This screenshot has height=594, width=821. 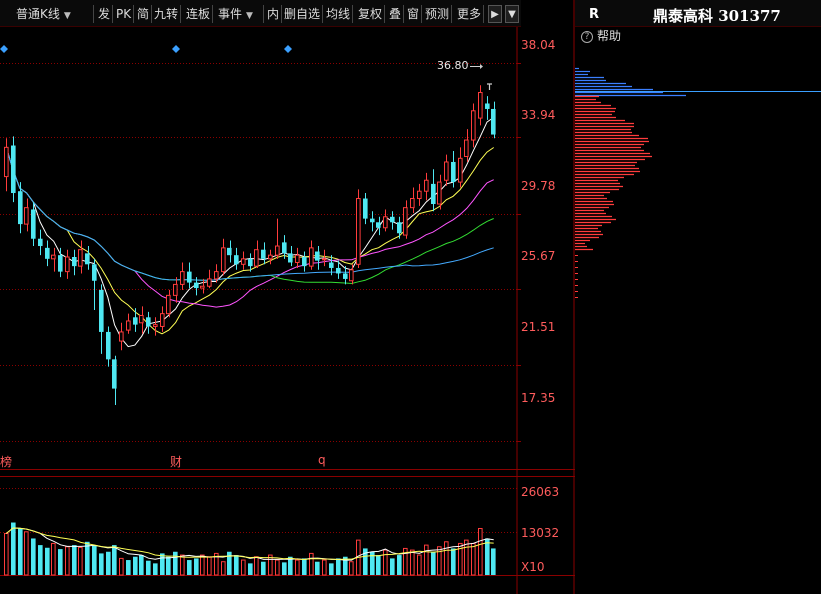 What do you see at coordinates (538, 45) in the screenshot?
I see `price-tick-label: 38.04` at bounding box center [538, 45].